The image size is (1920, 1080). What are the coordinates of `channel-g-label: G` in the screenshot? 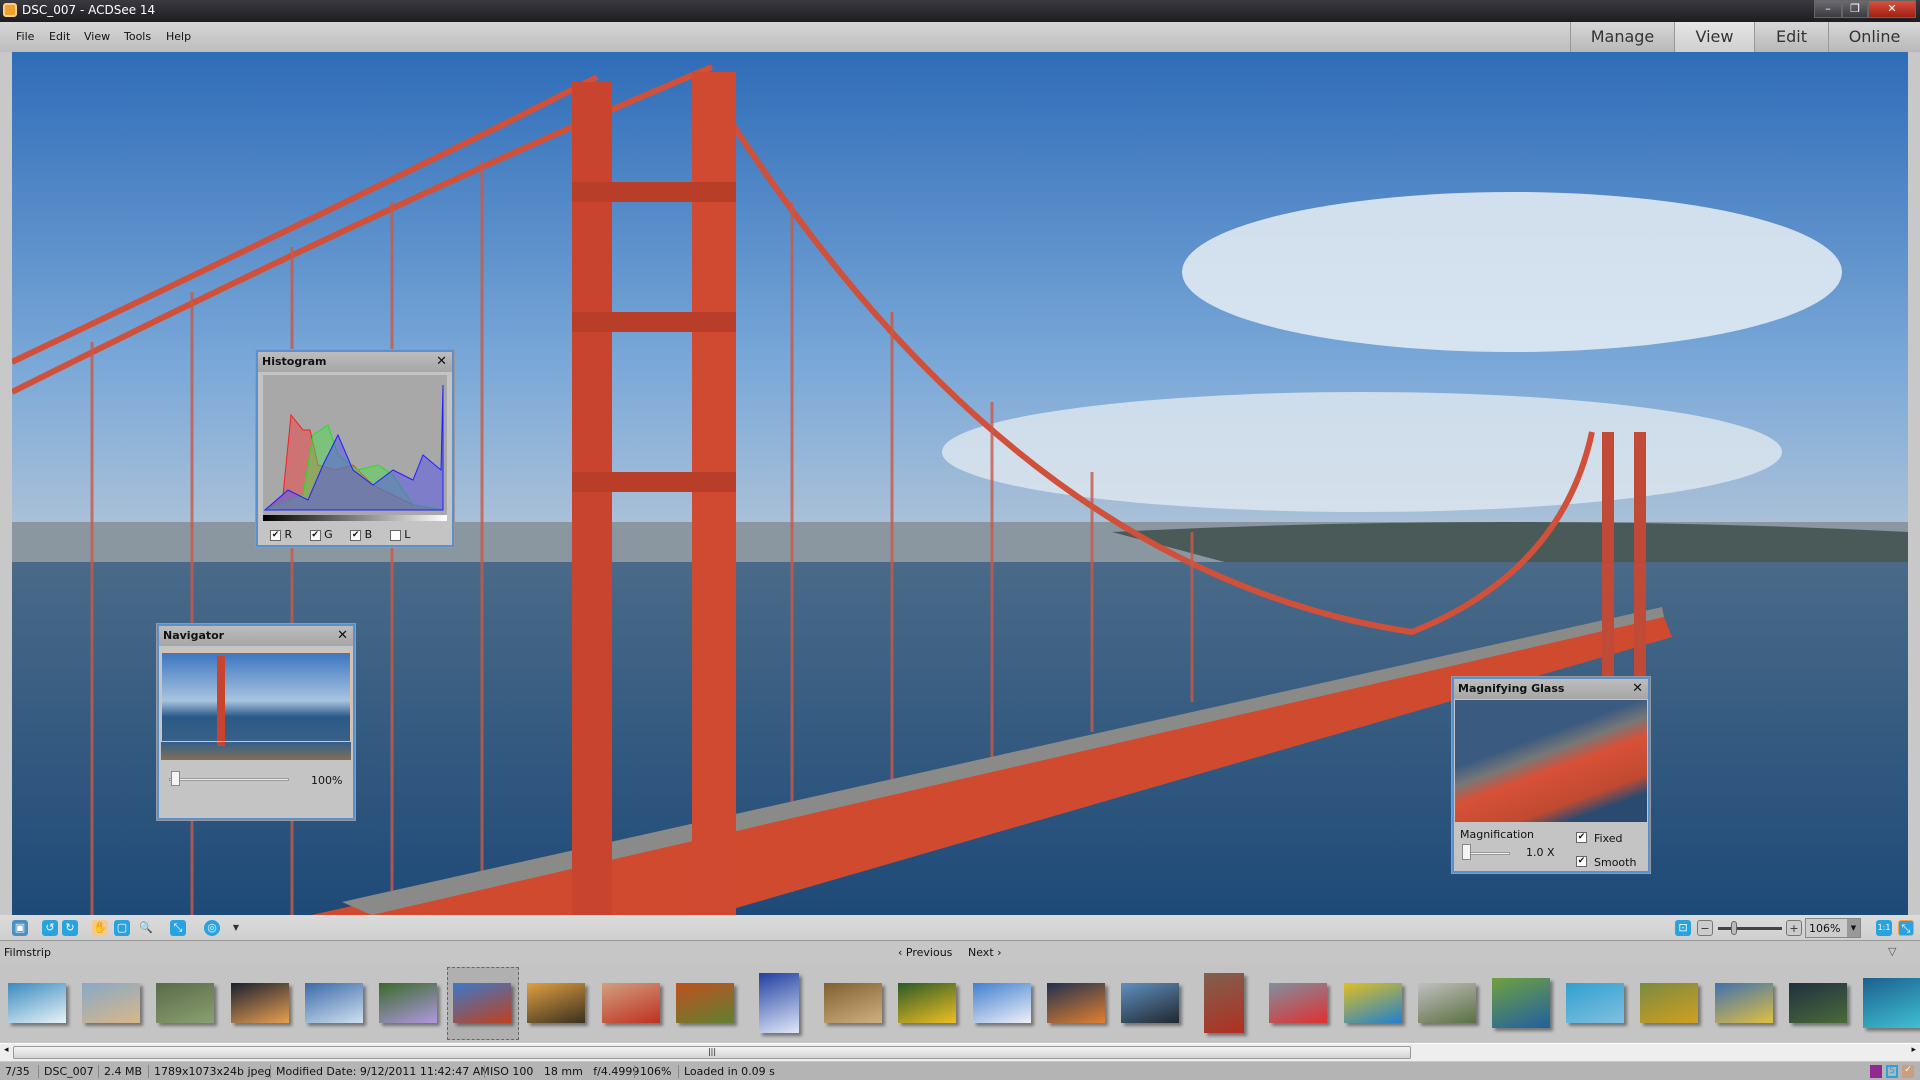 It's located at (328, 534).